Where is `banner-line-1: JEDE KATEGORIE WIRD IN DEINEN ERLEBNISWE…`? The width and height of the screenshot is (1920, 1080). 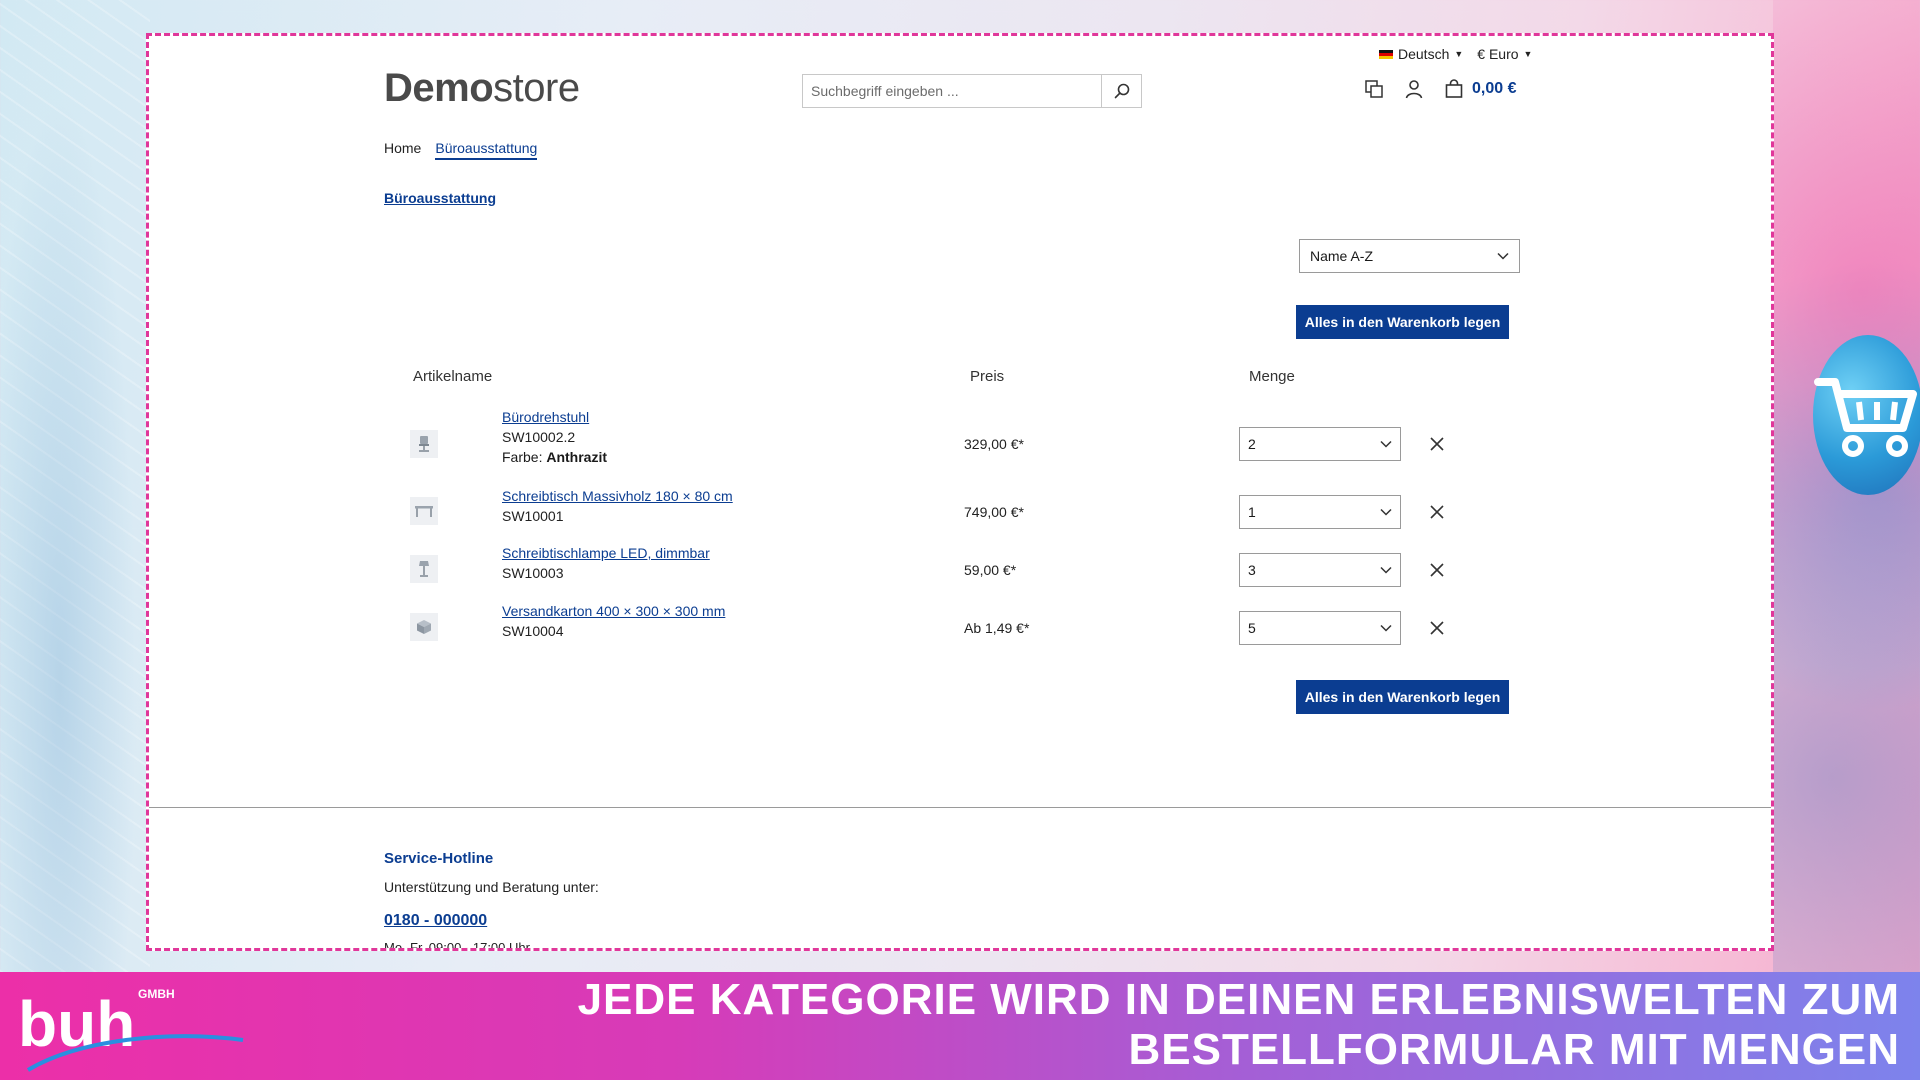 banner-line-1: JEDE KATEGORIE WIRD IN DEINEN ERLEBNISWE… is located at coordinates (1238, 999).